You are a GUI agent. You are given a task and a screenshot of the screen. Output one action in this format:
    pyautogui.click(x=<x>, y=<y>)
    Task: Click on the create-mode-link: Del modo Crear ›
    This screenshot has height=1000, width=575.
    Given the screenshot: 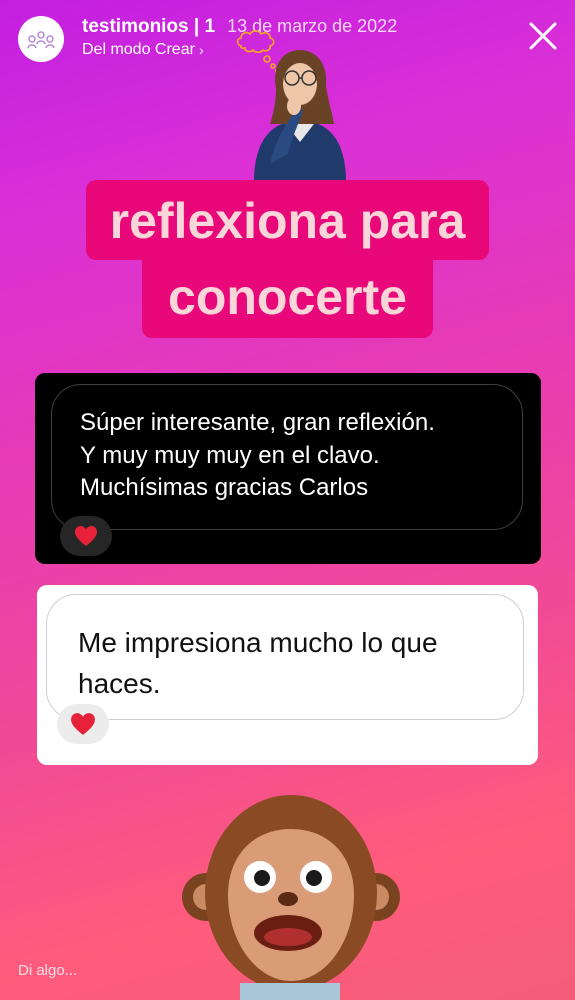 What is the action you would take?
    pyautogui.click(x=143, y=50)
    